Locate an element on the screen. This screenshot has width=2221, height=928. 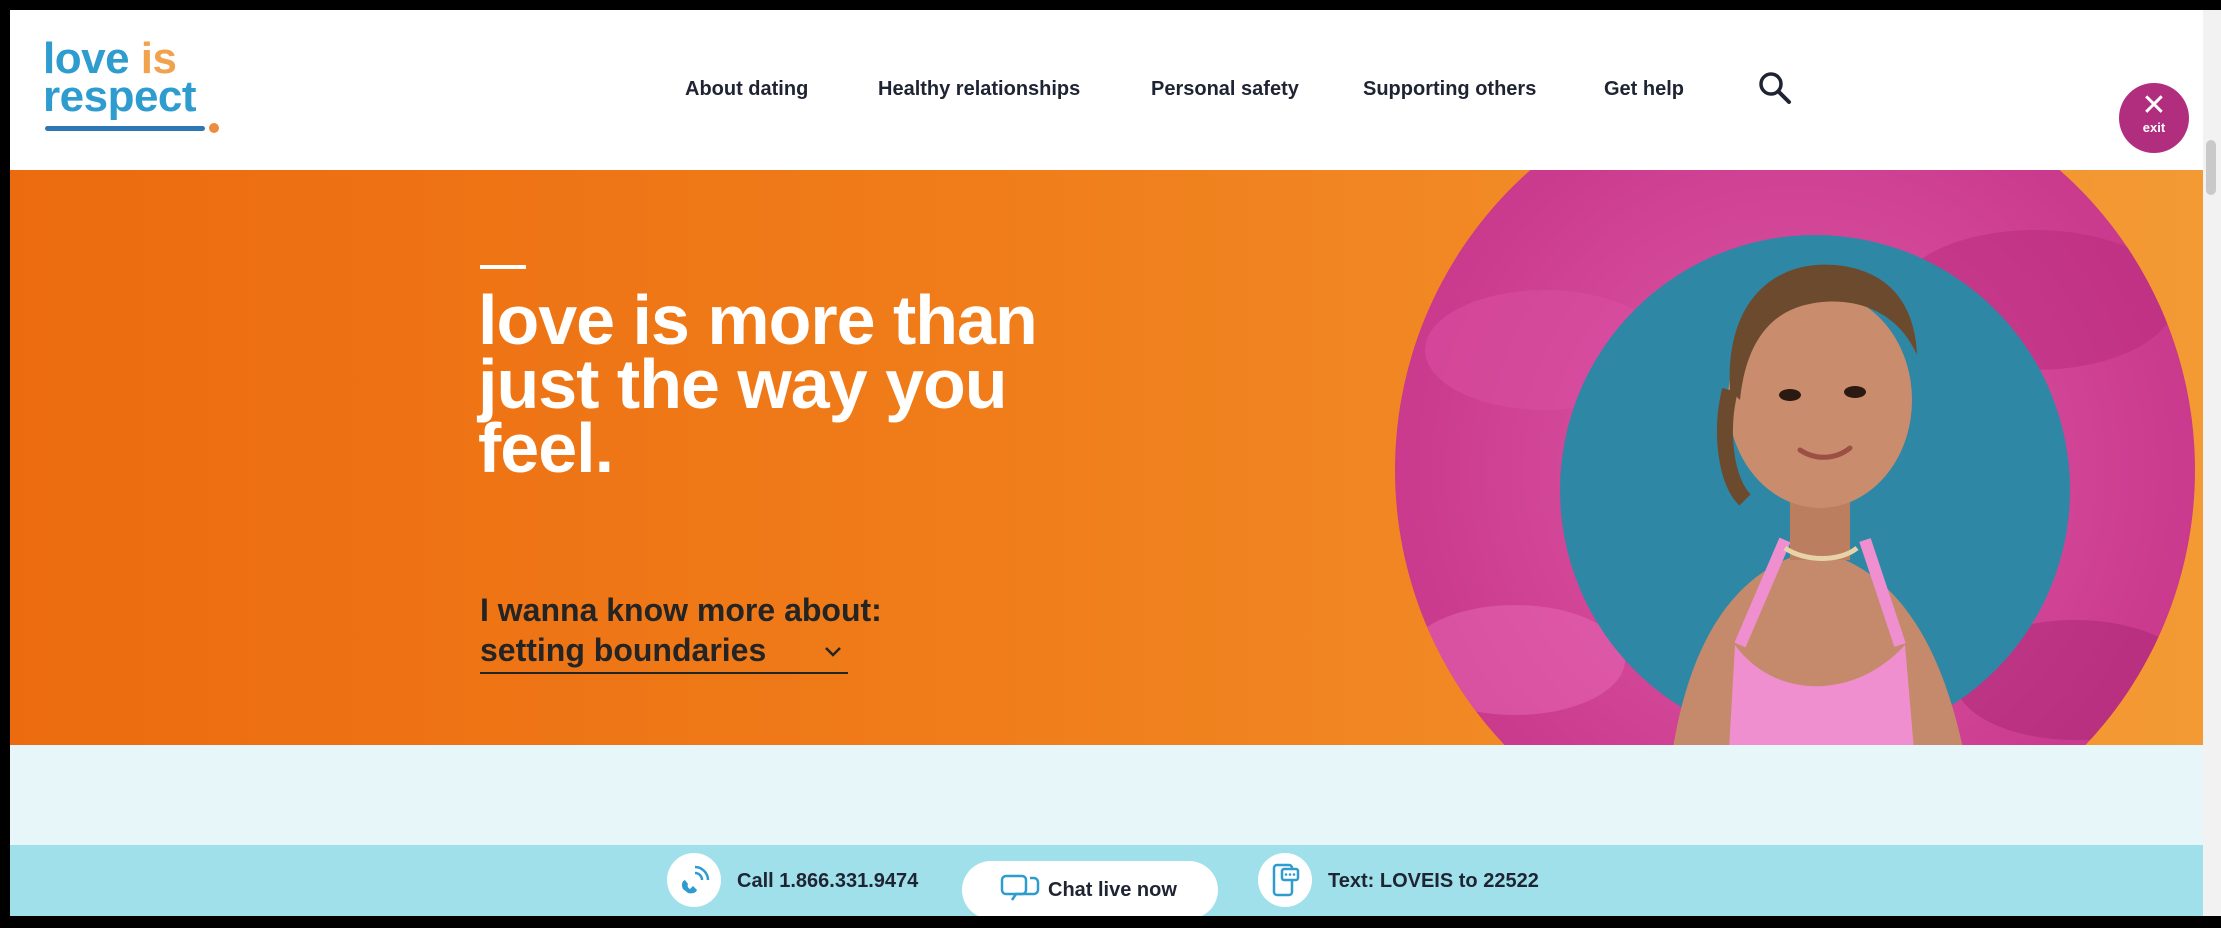
window-frame-left is located at coordinates (5, 464).